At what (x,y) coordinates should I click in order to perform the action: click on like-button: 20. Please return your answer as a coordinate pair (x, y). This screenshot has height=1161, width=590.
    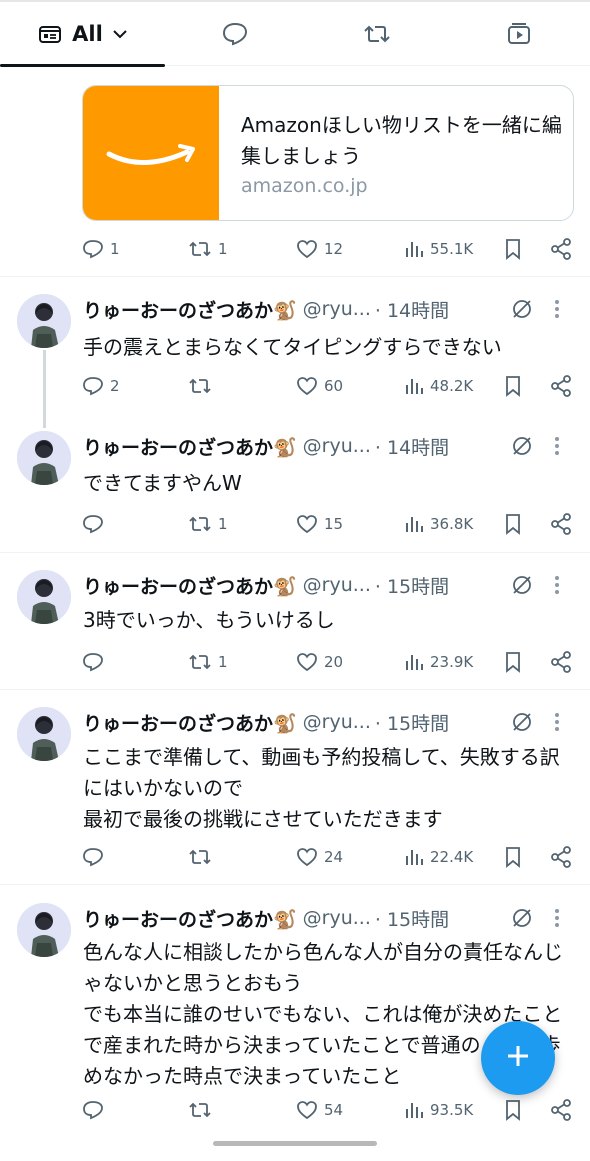
    Looking at the image, I should click on (319, 662).